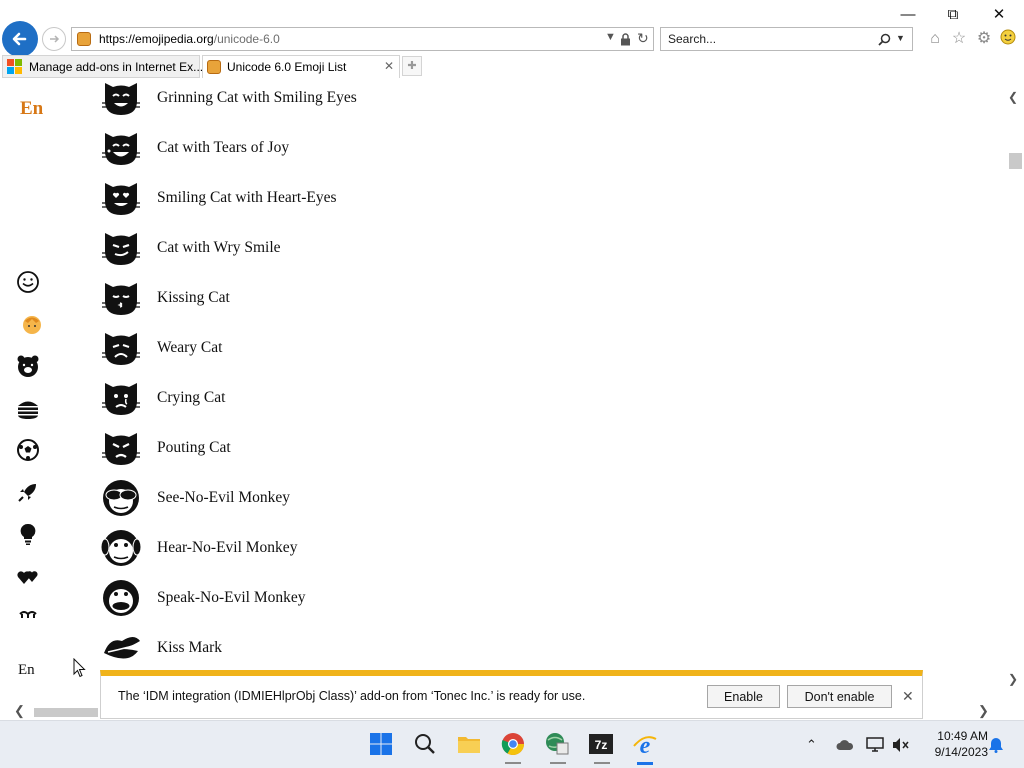 The width and height of the screenshot is (1024, 768). I want to click on emoji-name-link: Weary Cat, so click(189, 348).